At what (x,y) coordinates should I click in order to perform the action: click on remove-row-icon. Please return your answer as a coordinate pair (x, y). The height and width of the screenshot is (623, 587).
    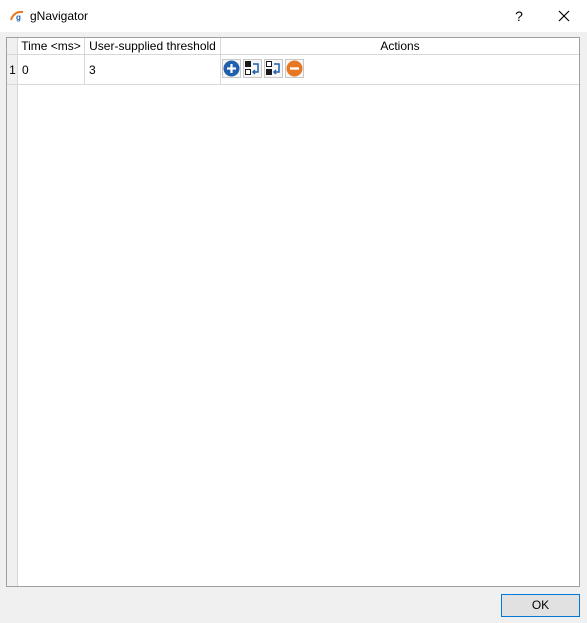
    Looking at the image, I should click on (294, 68).